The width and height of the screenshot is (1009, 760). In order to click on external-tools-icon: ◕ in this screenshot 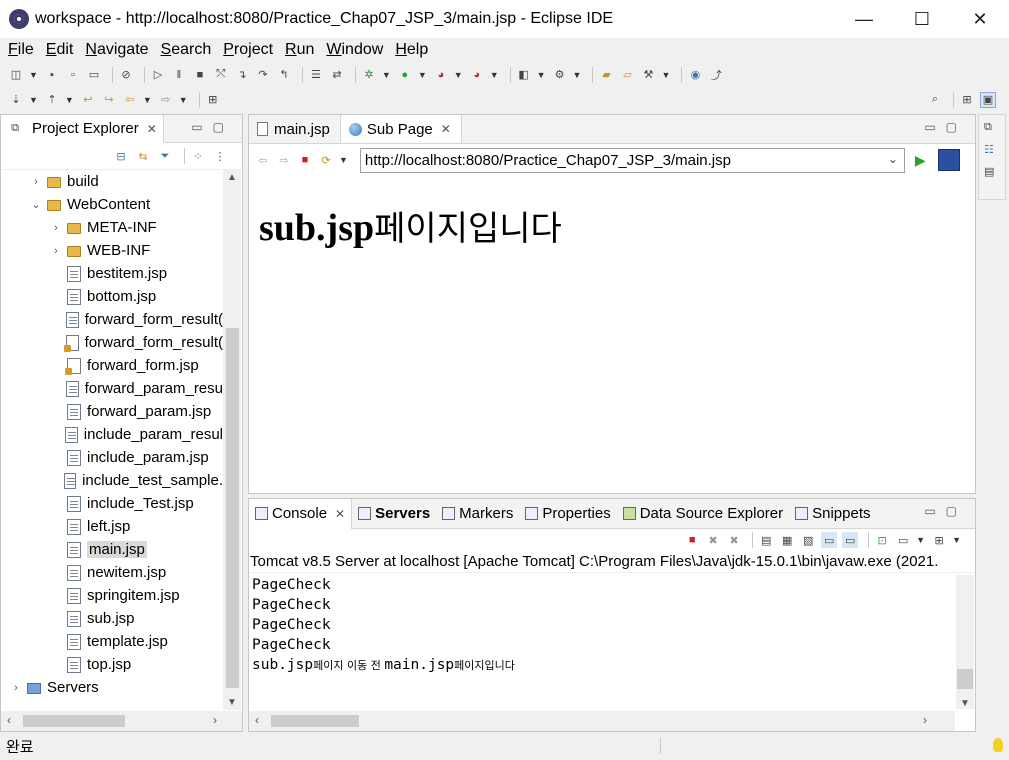, I will do `click(477, 75)`.